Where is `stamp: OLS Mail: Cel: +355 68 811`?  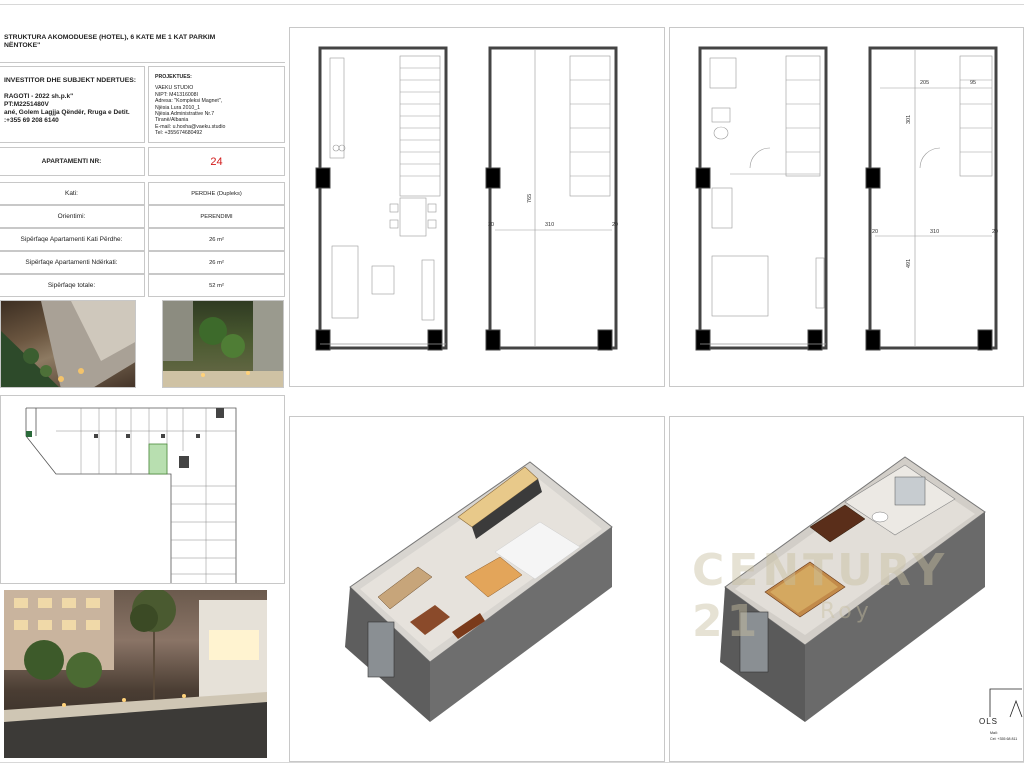 stamp: OLS Mail: Cel: +355 68 811 is located at coordinates (996, 717).